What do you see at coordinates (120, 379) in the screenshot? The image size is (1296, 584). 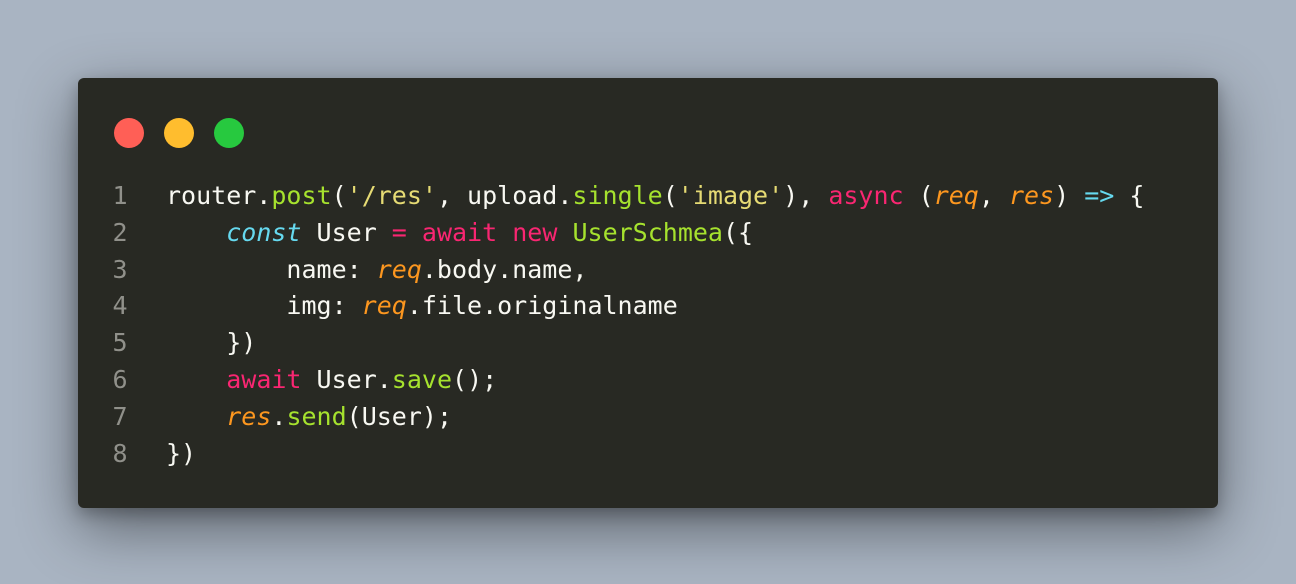 I see `line-number: 6` at bounding box center [120, 379].